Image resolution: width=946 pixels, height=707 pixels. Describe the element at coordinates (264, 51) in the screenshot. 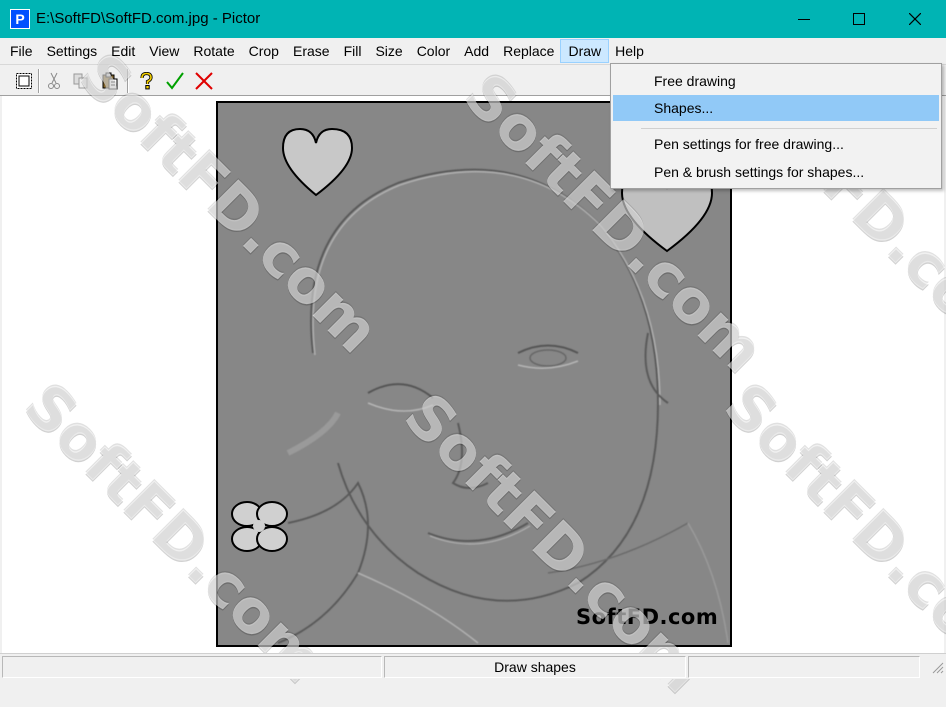

I see `menu-crop: Crop` at that location.